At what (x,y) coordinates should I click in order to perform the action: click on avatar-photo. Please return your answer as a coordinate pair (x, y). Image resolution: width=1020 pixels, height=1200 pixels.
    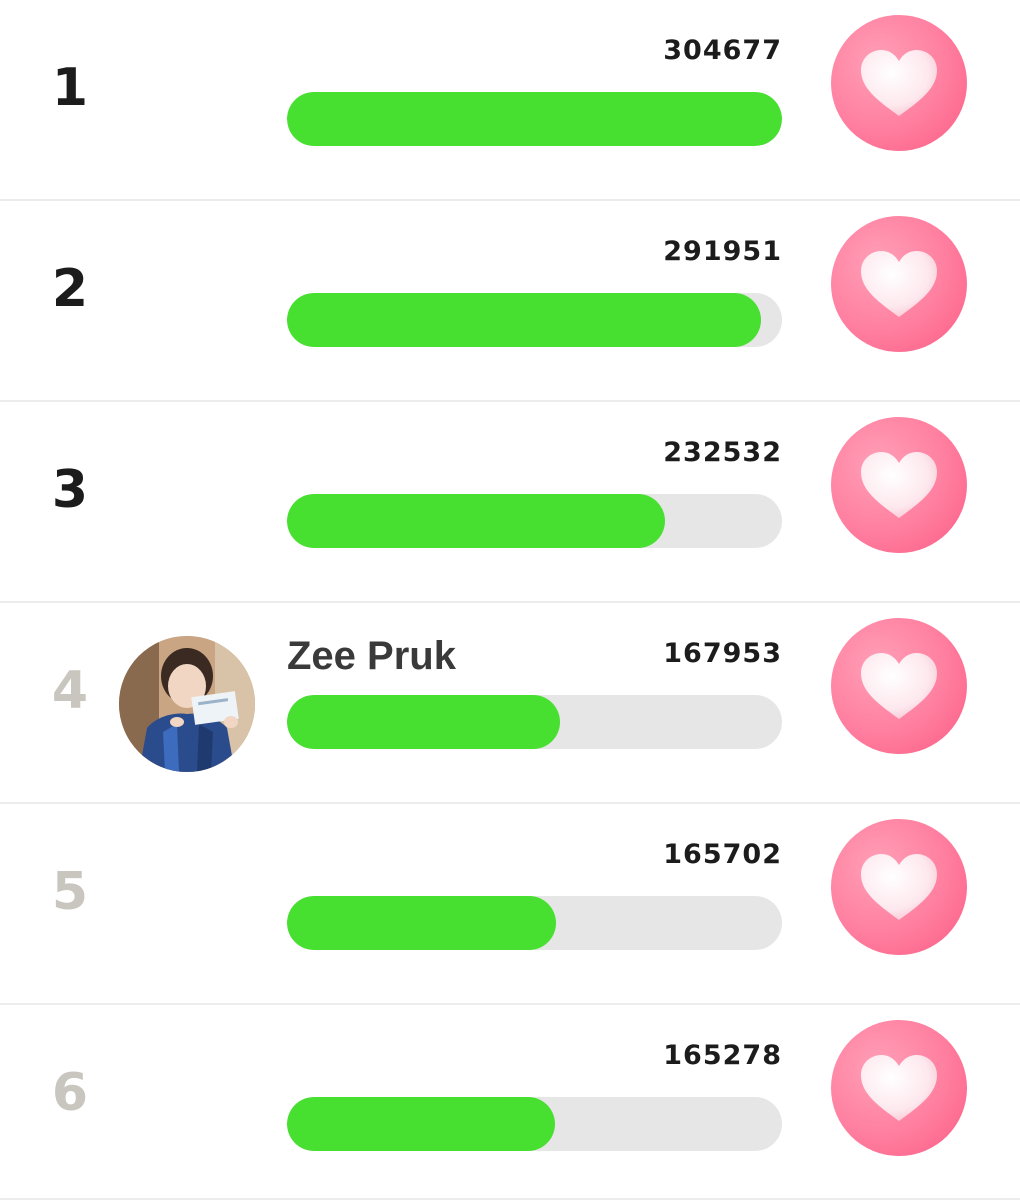
    Looking at the image, I should click on (187, 704).